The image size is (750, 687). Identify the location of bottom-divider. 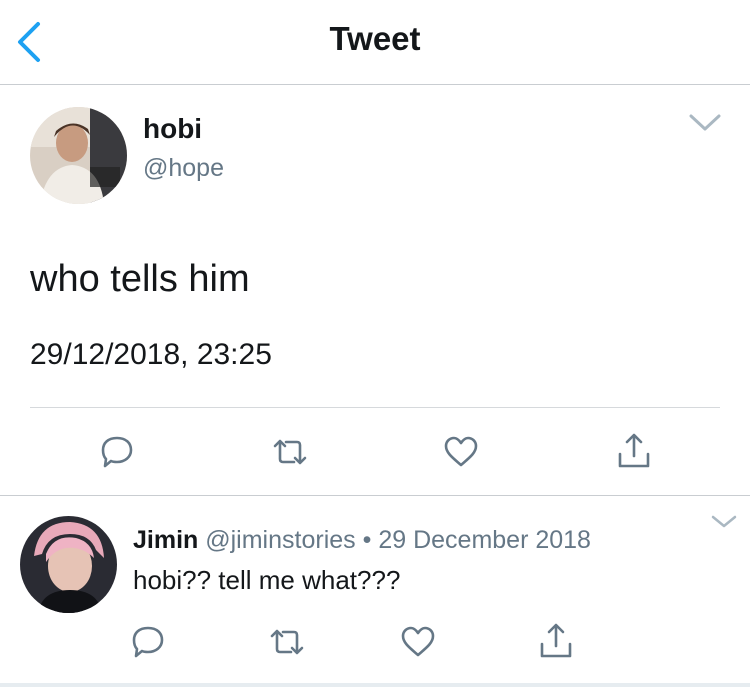
(375, 685).